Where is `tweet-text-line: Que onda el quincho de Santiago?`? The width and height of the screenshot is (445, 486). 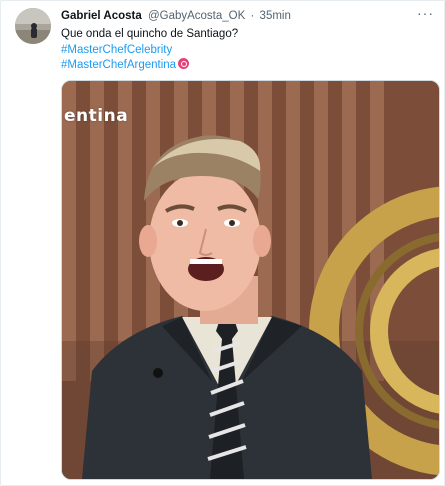
tweet-text-line: Que onda el quincho de Santiago? is located at coordinates (150, 34).